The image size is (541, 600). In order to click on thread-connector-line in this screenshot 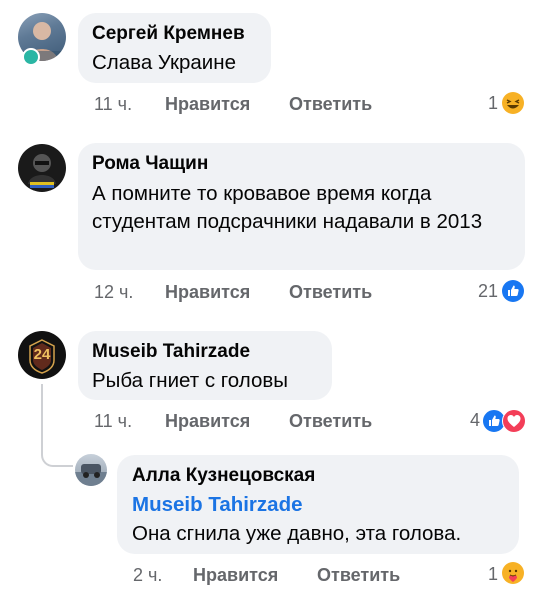, I will do `click(57, 425)`.